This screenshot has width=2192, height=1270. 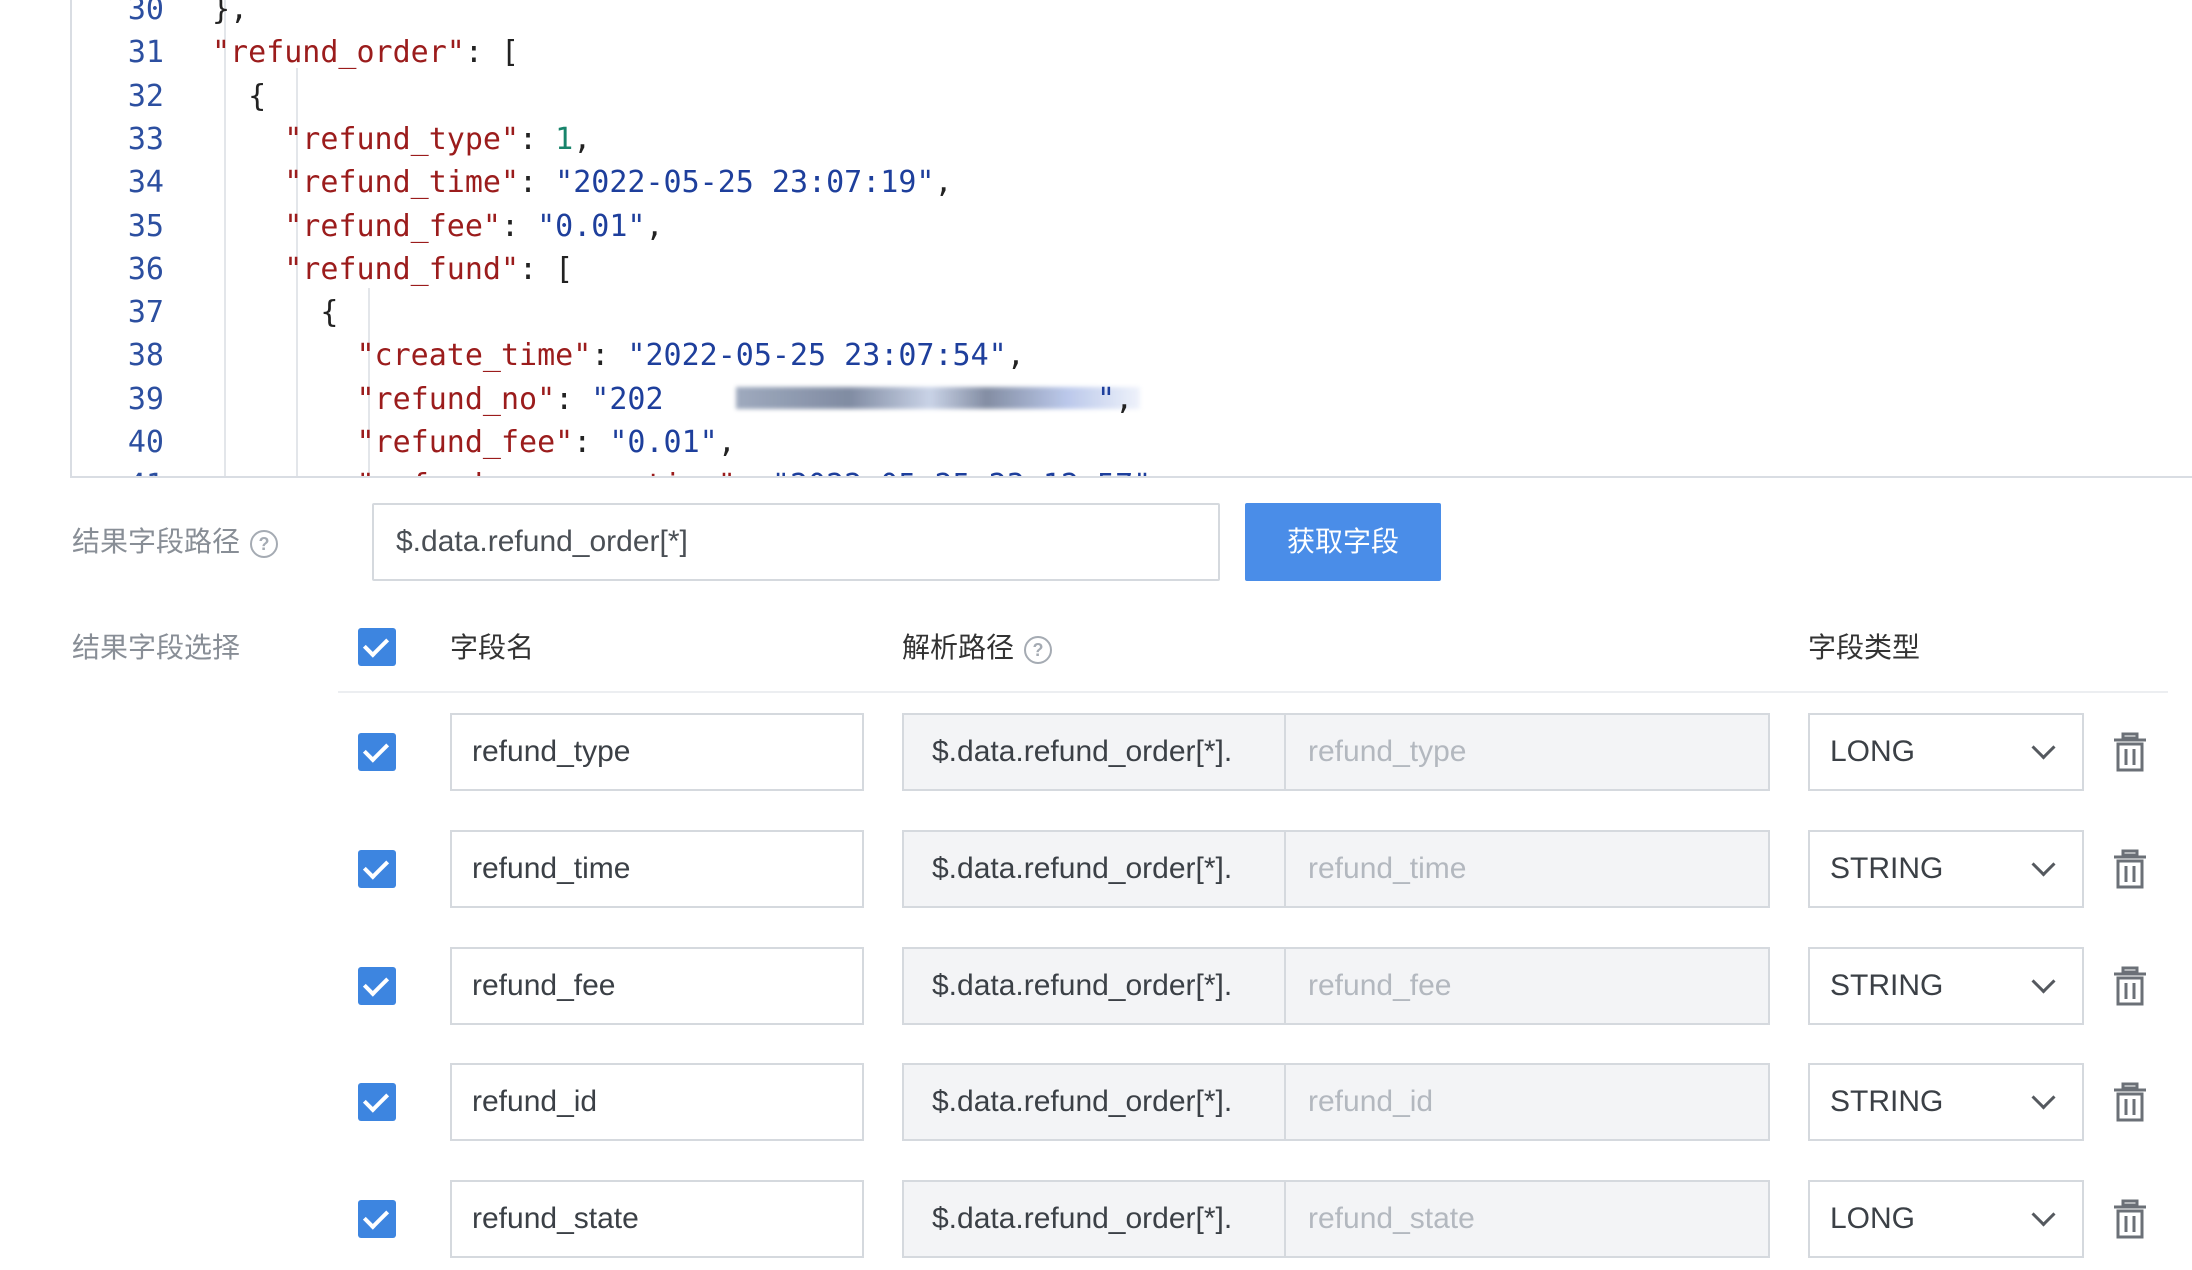 I want to click on code-text: },, so click(x=230, y=16).